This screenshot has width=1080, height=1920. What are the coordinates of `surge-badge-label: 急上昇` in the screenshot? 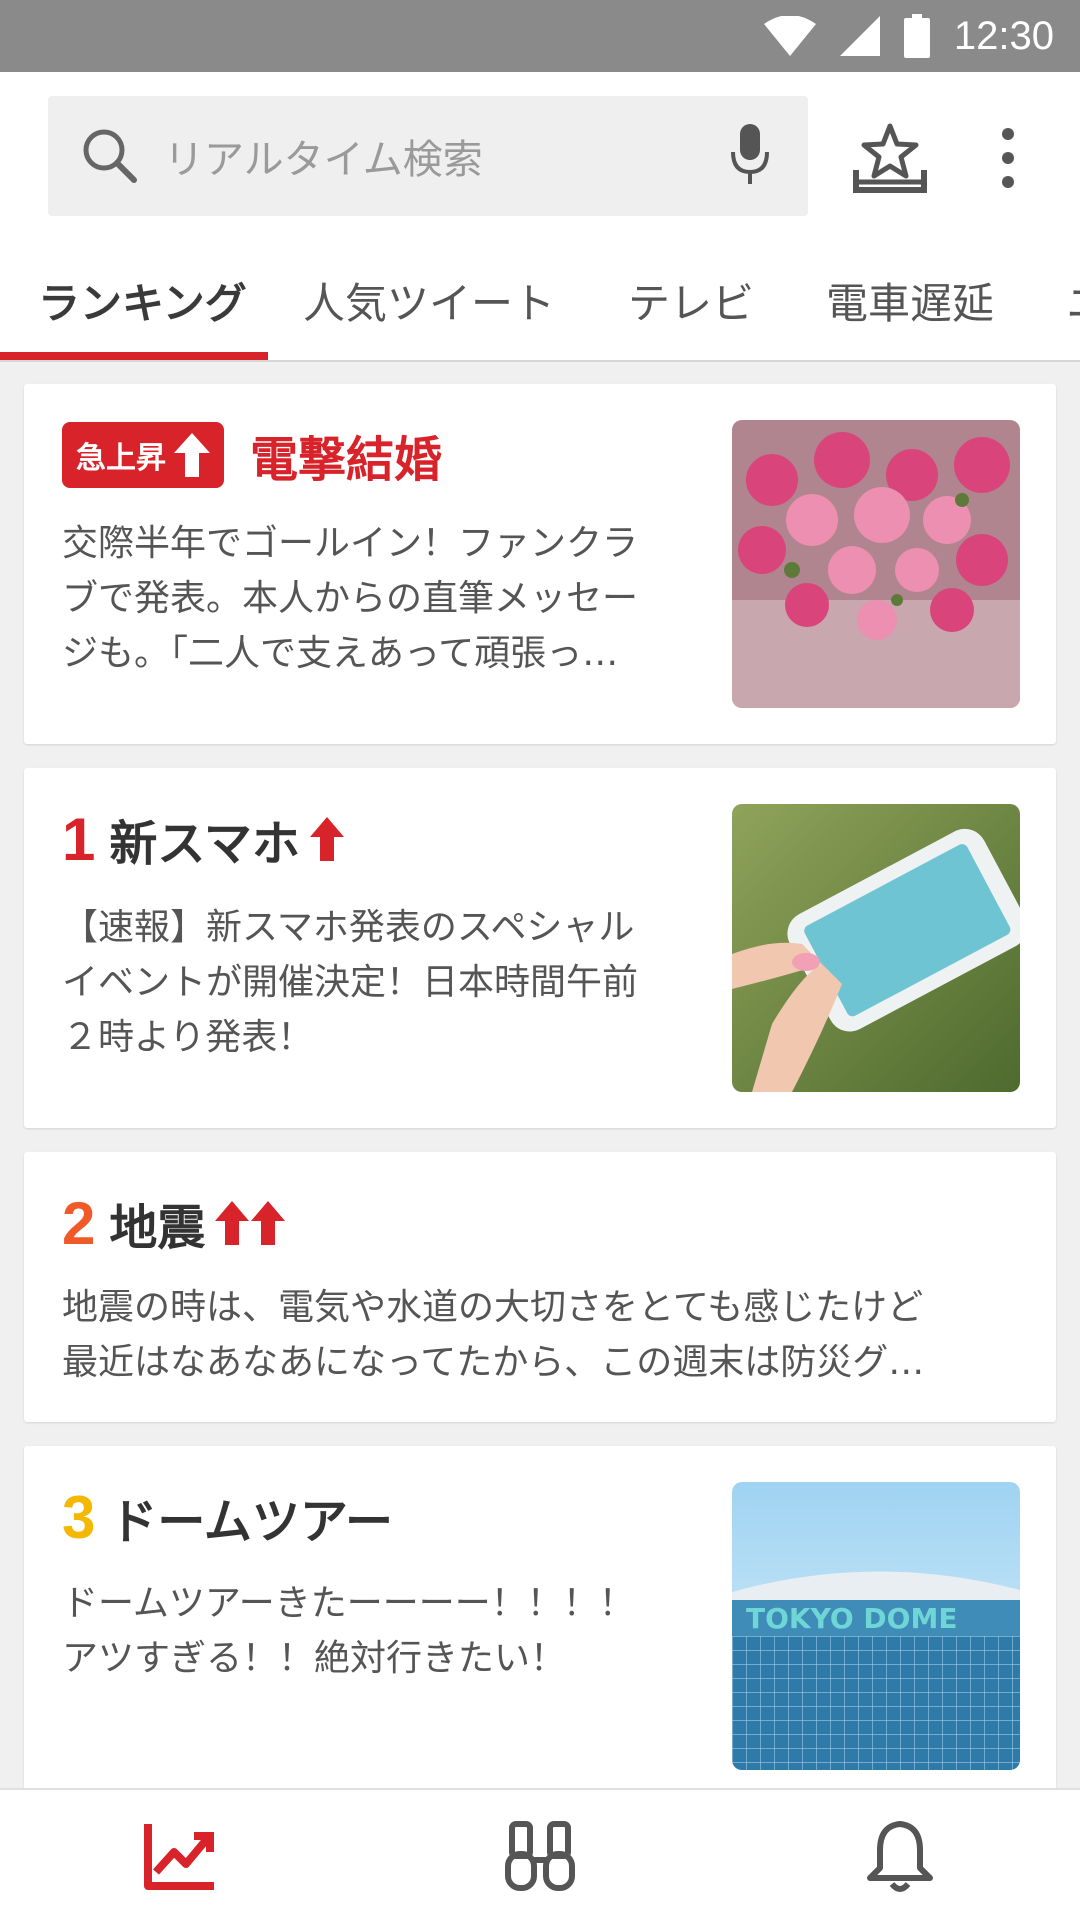 It's located at (121, 458).